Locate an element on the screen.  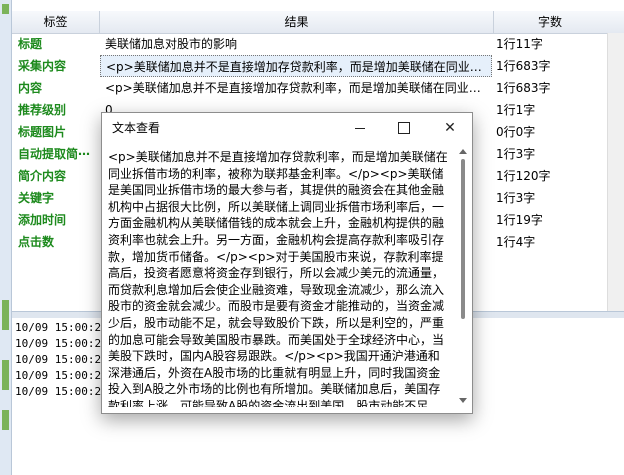
maximize-button is located at coordinates (404, 128).